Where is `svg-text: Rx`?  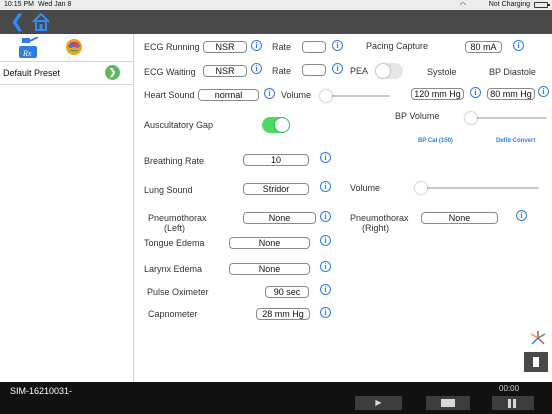
svg-text: Rx is located at coordinates (27, 53).